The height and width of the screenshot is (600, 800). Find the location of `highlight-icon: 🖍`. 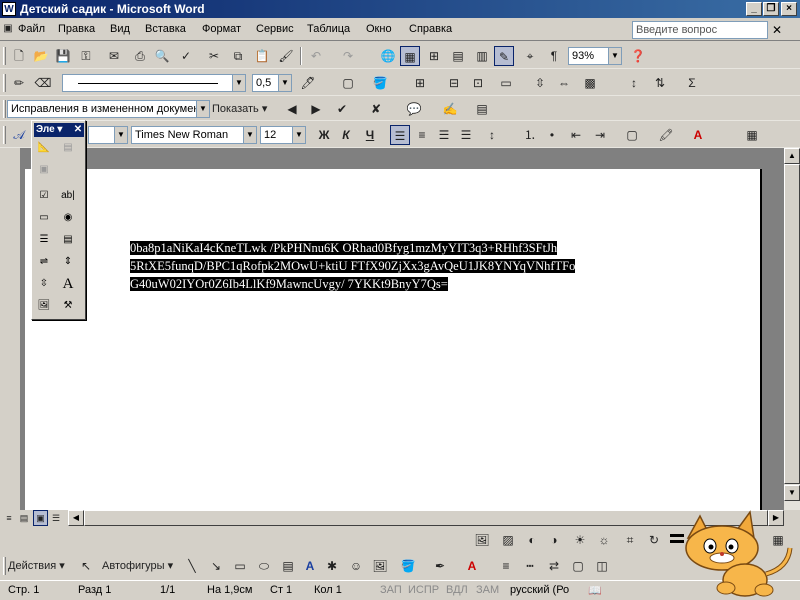

highlight-icon: 🖍 is located at coordinates (666, 135).